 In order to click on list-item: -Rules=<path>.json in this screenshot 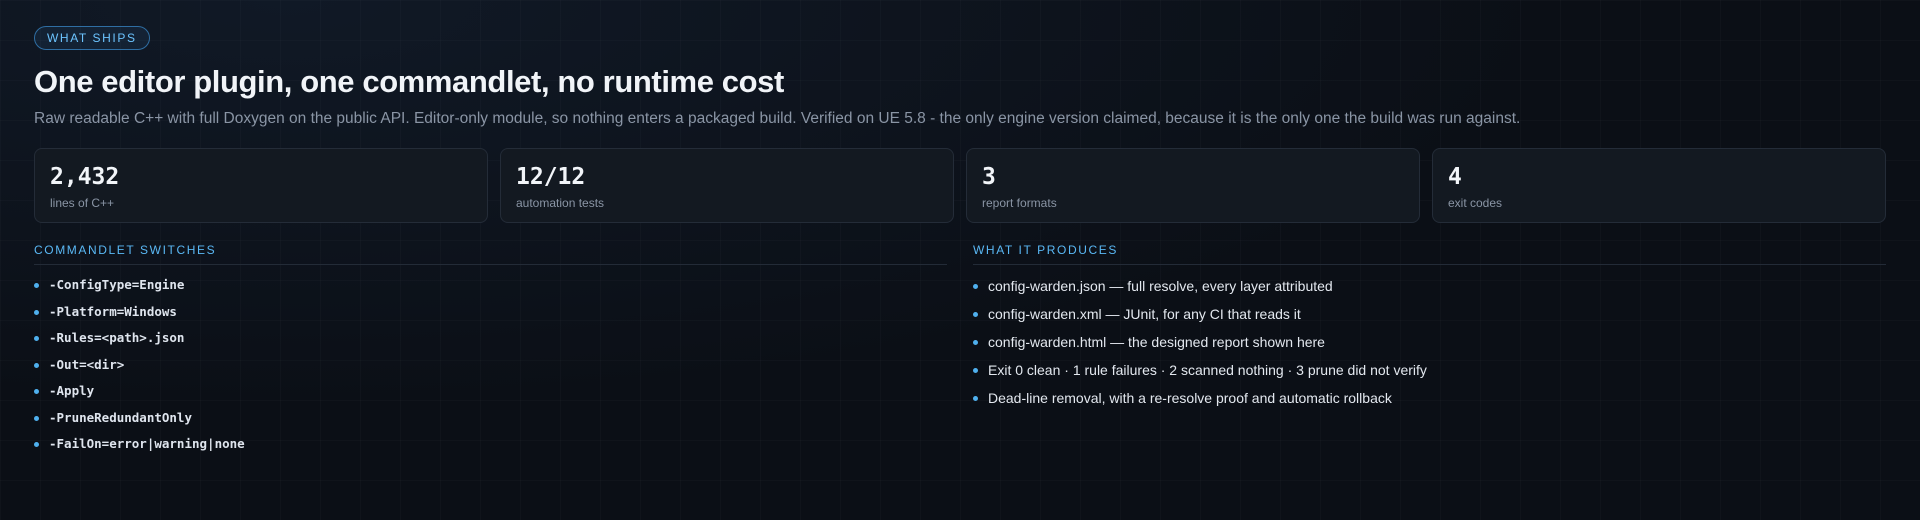, I will do `click(490, 341)`.